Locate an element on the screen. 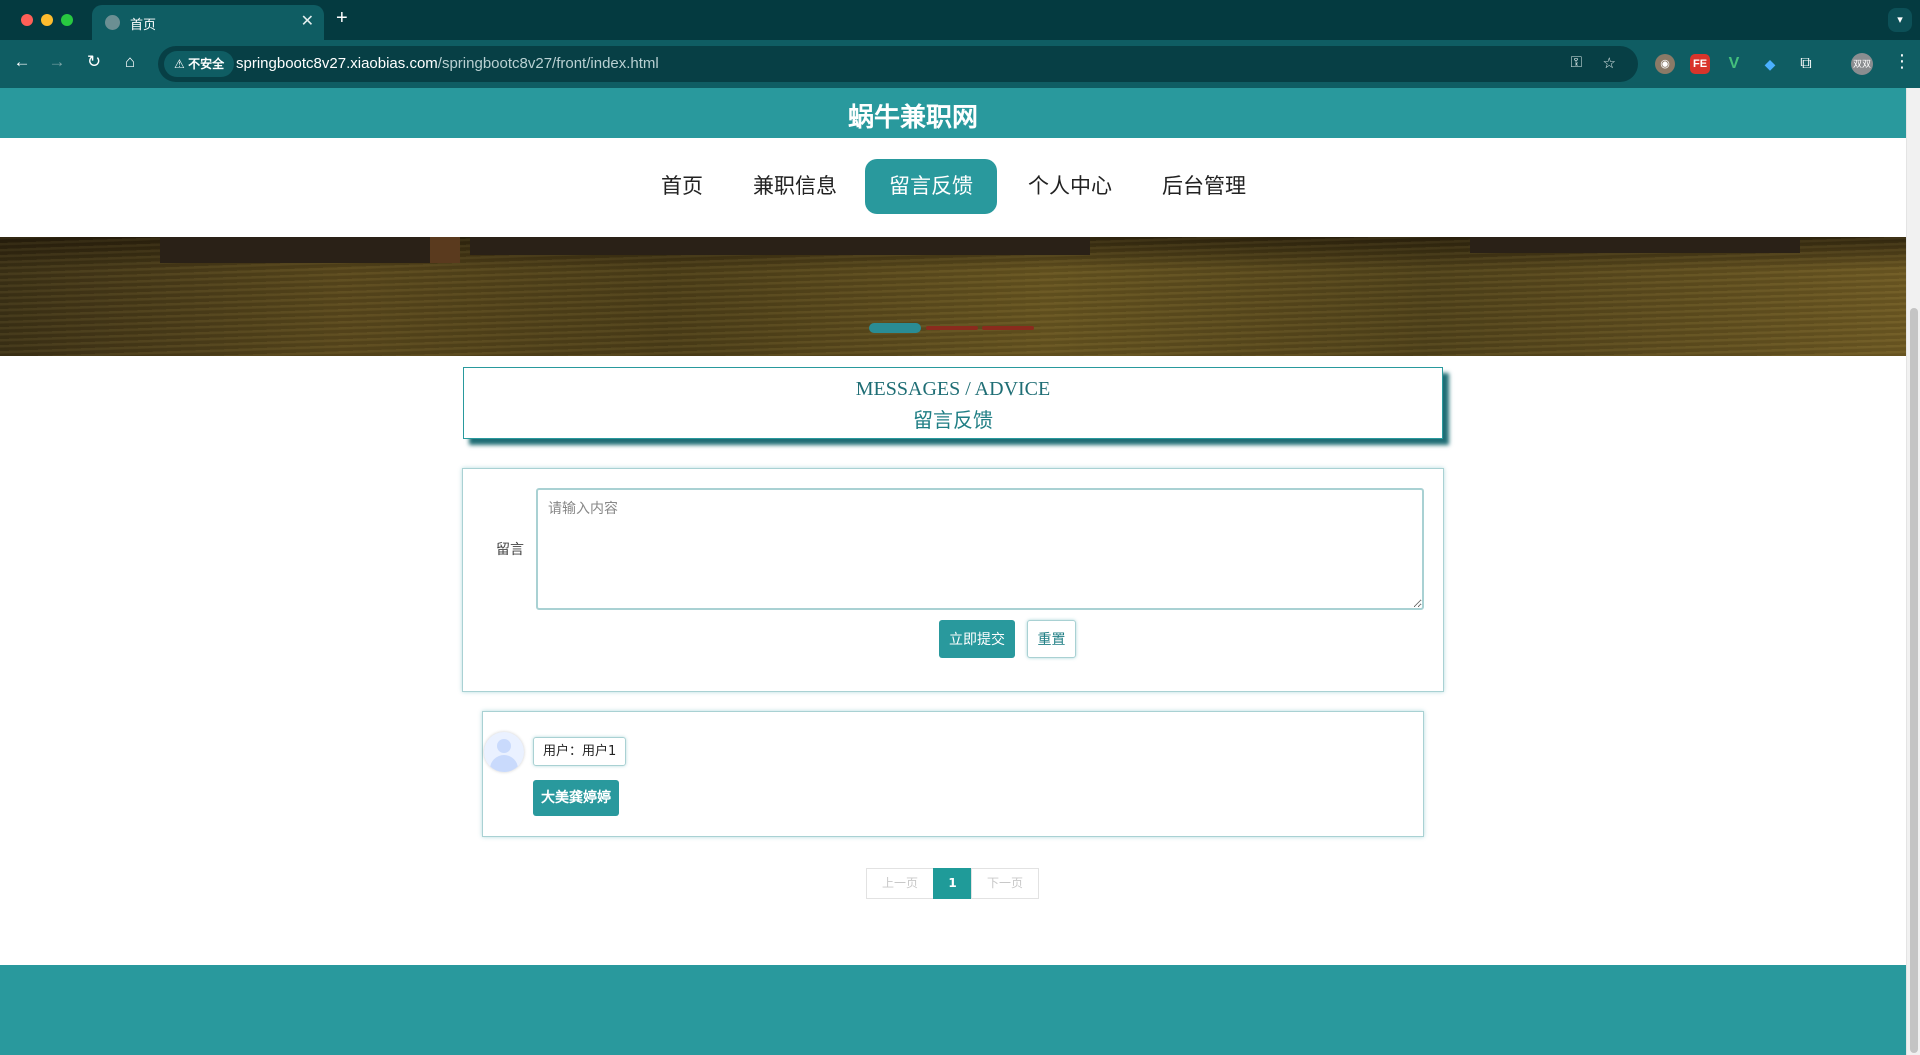  nav-item-home: 首页 is located at coordinates (682, 186).